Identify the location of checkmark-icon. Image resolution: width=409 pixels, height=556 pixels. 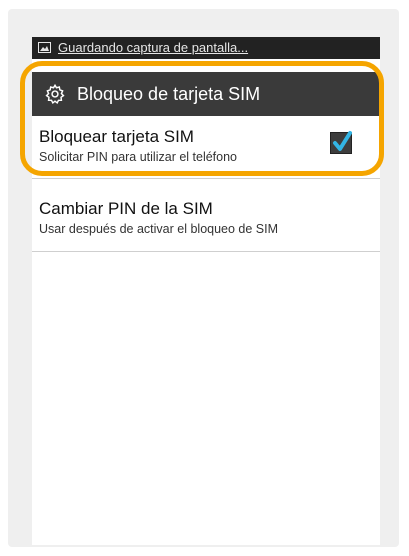
(342, 141).